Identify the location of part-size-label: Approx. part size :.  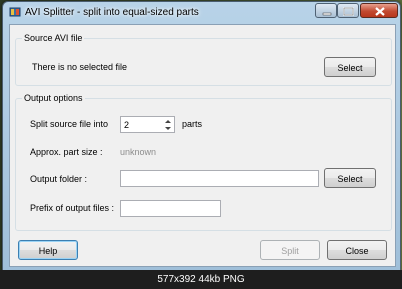
(66, 152).